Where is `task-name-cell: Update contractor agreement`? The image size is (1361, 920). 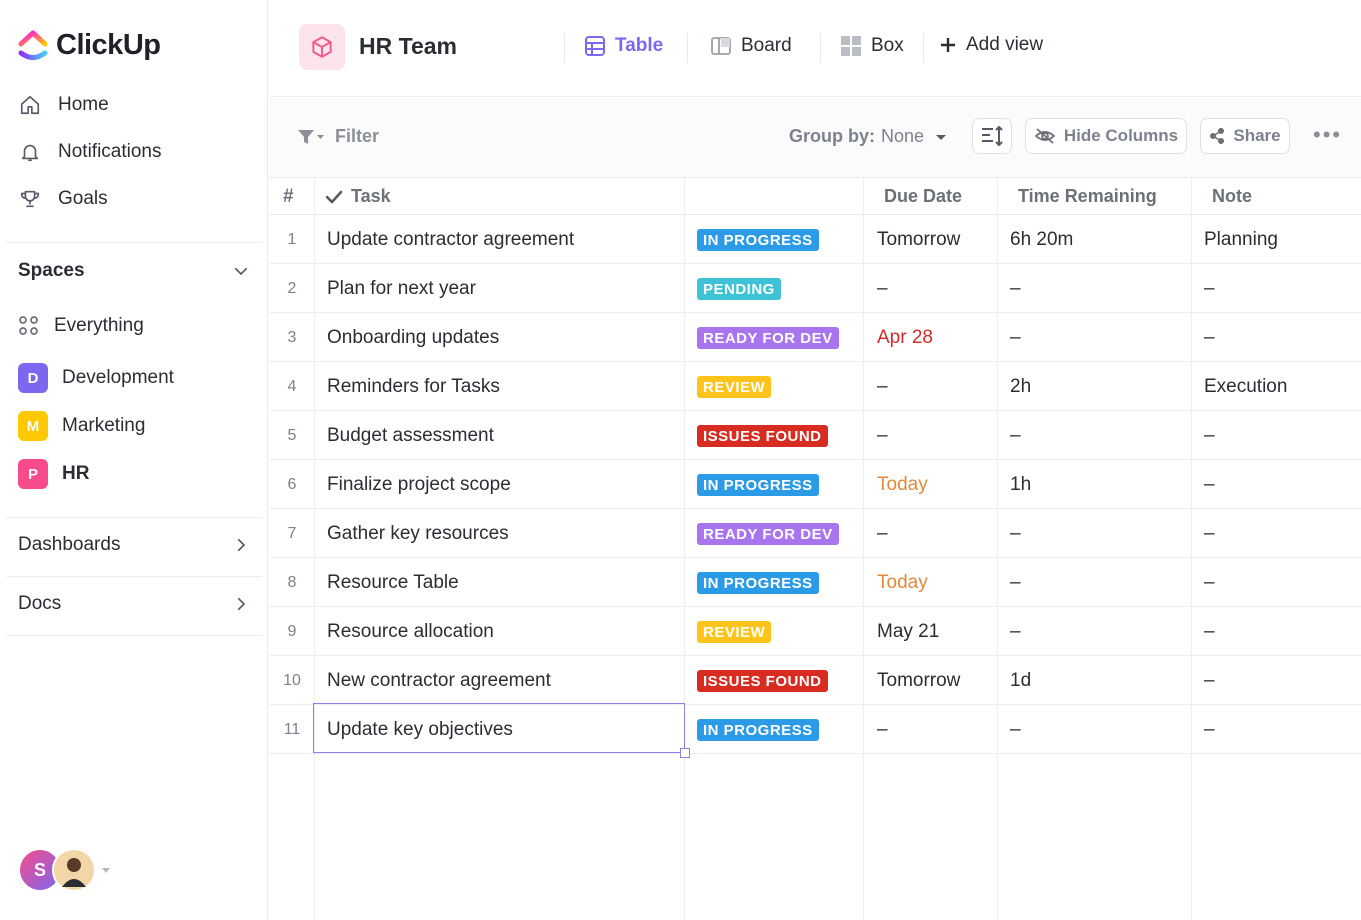 task-name-cell: Update contractor agreement is located at coordinates (450, 239).